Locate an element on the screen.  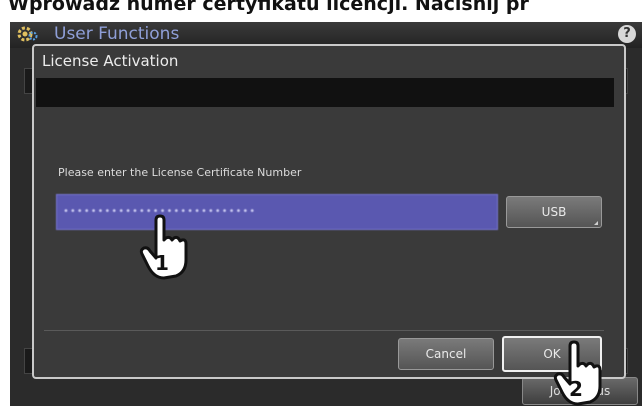
step-number: 1 is located at coordinates (162, 263).